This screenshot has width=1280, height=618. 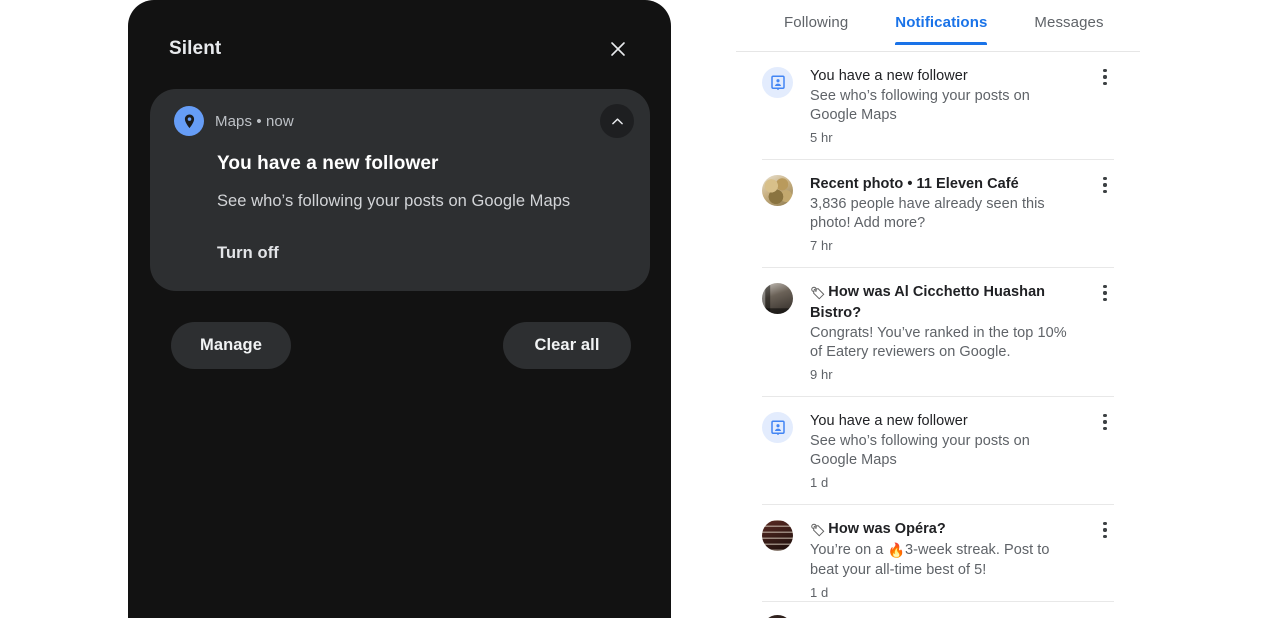 I want to click on notification-item-time: 5 hr, so click(x=821, y=137).